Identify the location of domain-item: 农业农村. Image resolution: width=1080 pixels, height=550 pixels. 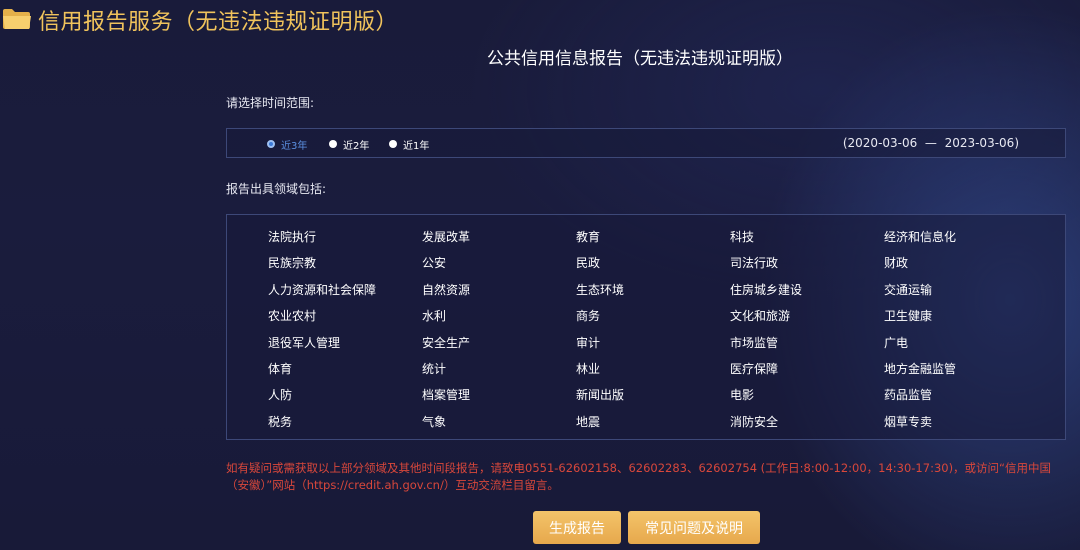
(292, 316).